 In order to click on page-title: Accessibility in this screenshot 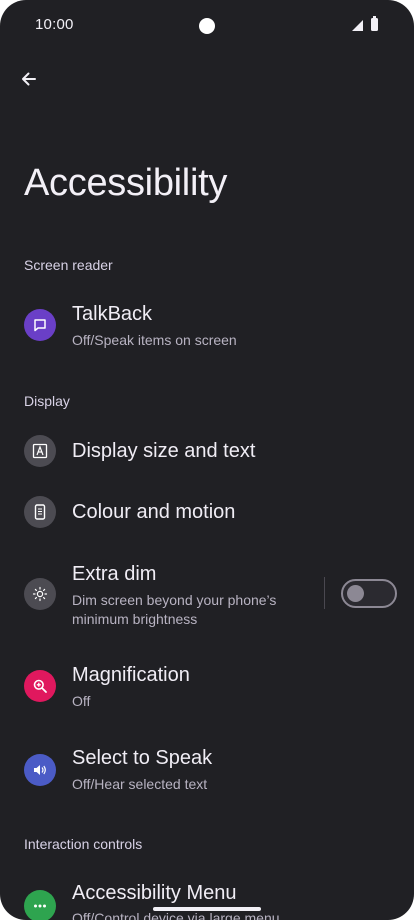, I will do `click(126, 183)`.